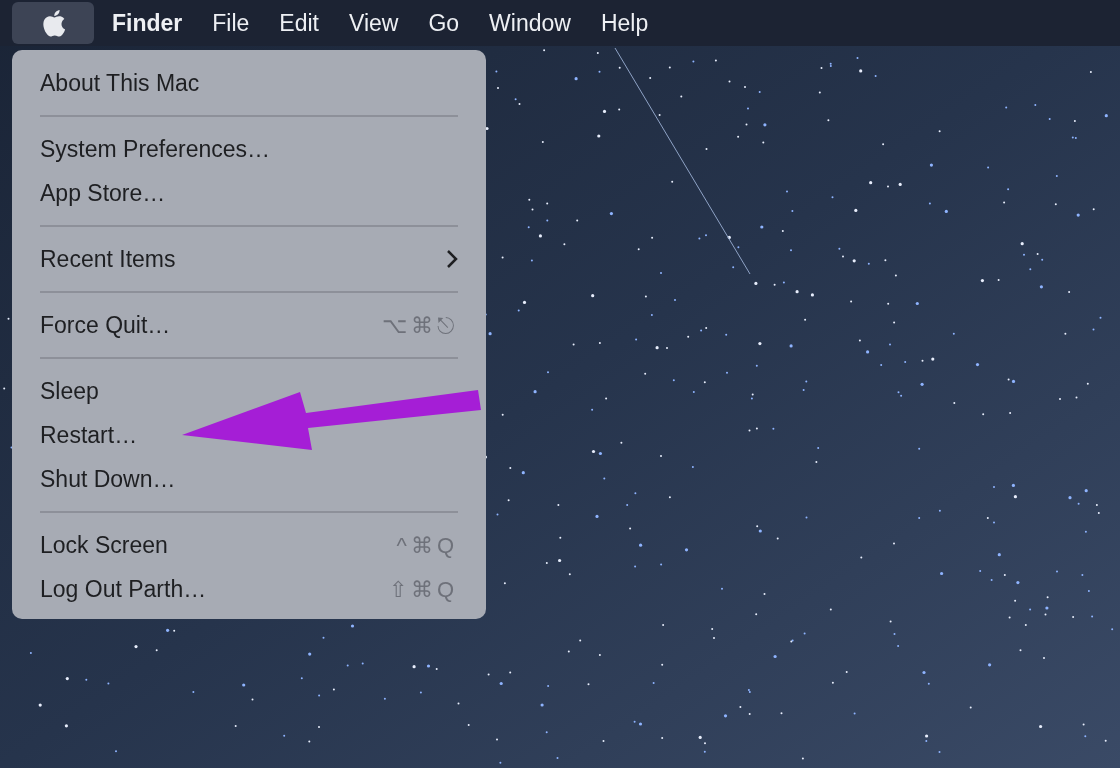 This screenshot has width=1120, height=768. Describe the element at coordinates (427, 545) in the screenshot. I see `keyboard-shortcut: ^⌘Q` at that location.